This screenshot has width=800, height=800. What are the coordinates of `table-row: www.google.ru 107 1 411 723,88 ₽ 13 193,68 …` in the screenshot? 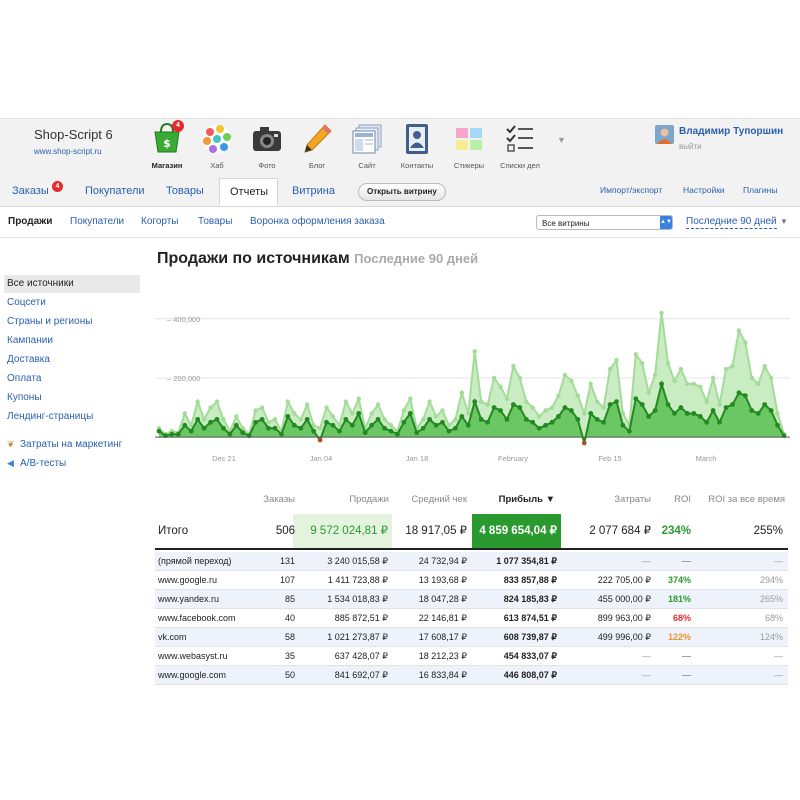 It's located at (471, 580).